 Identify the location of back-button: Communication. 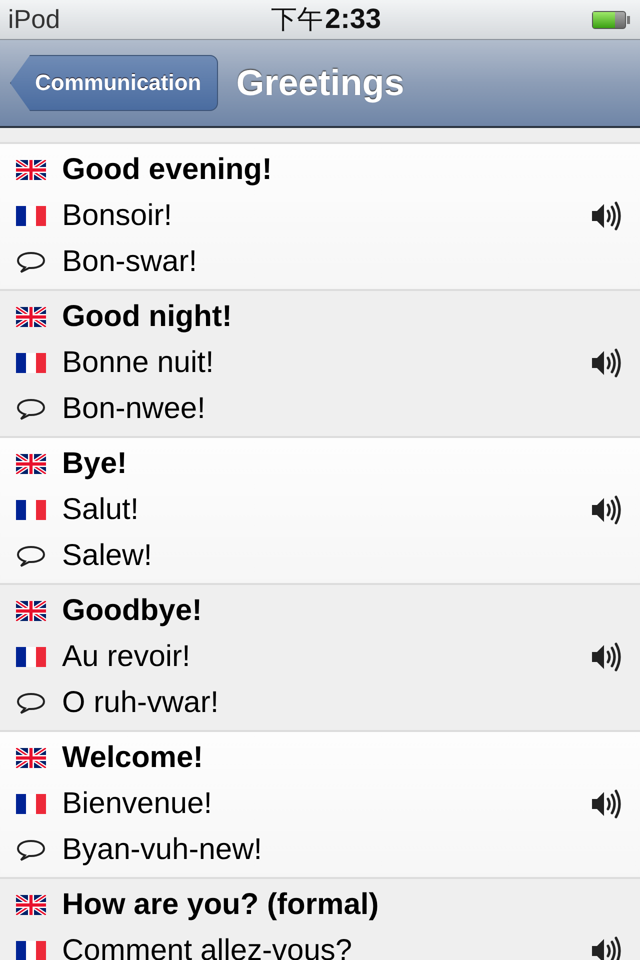
(114, 83).